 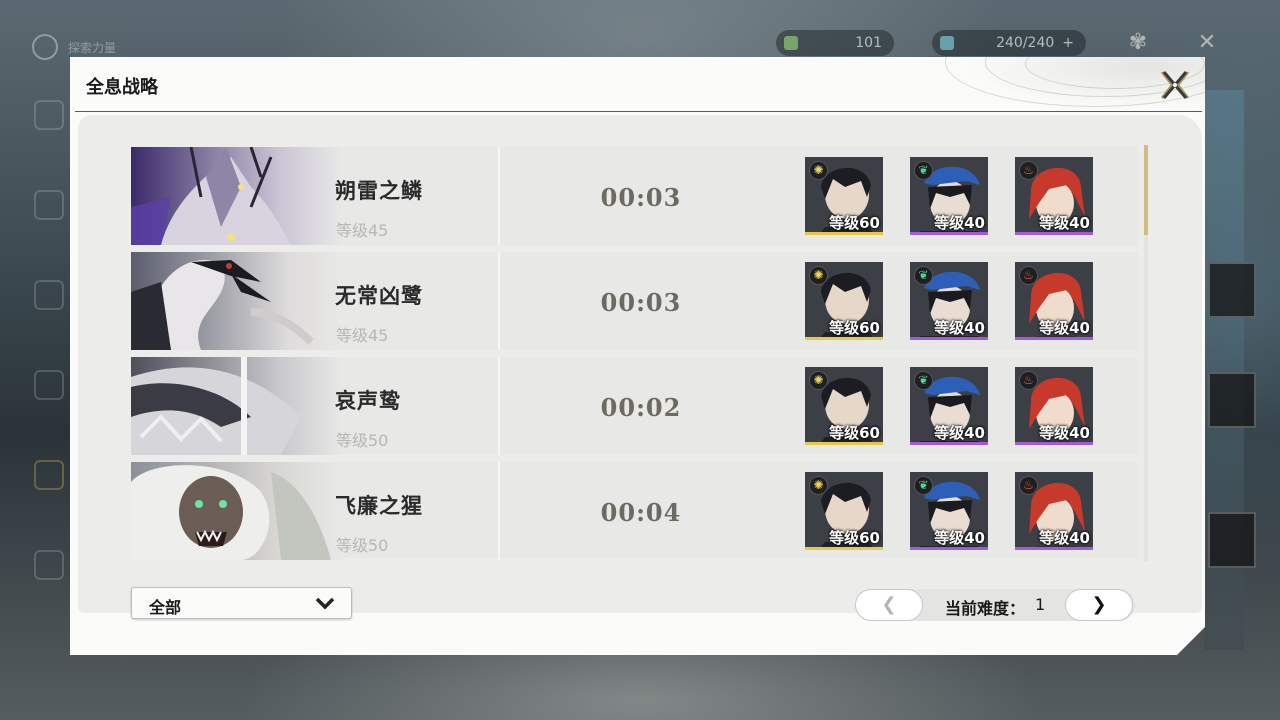 What do you see at coordinates (641, 407) in the screenshot?
I see `clear-time: 00:02` at bounding box center [641, 407].